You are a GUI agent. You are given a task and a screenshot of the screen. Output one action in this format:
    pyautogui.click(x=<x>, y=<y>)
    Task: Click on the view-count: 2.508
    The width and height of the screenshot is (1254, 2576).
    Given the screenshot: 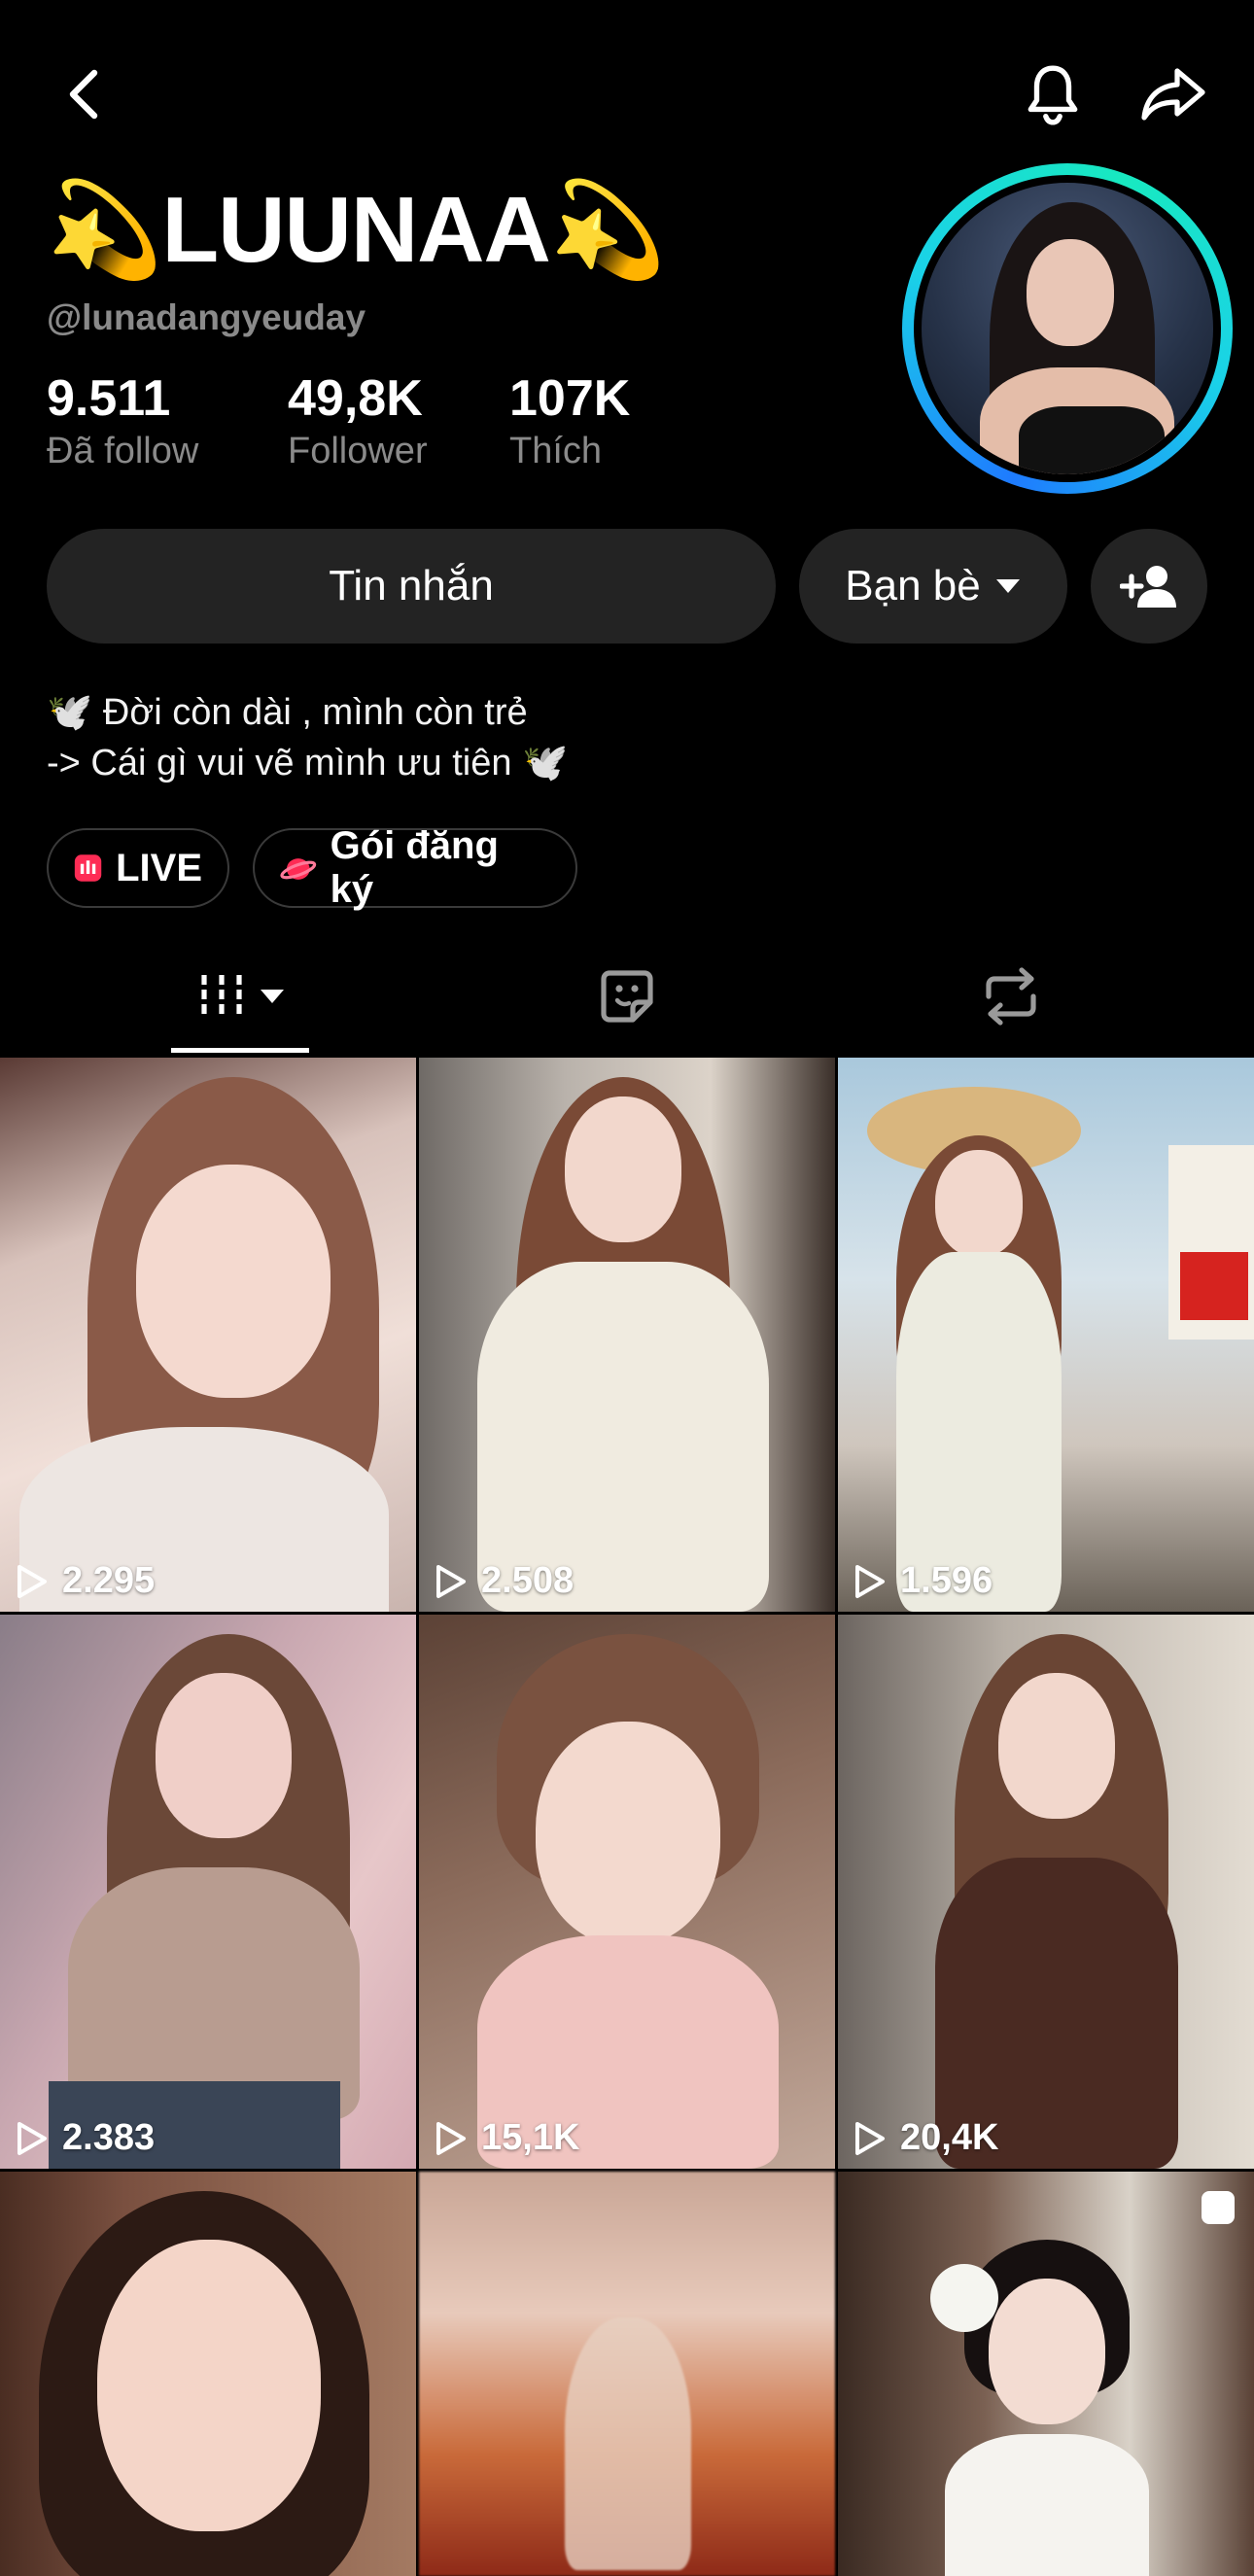 What is the action you would take?
    pyautogui.click(x=504, y=1581)
    